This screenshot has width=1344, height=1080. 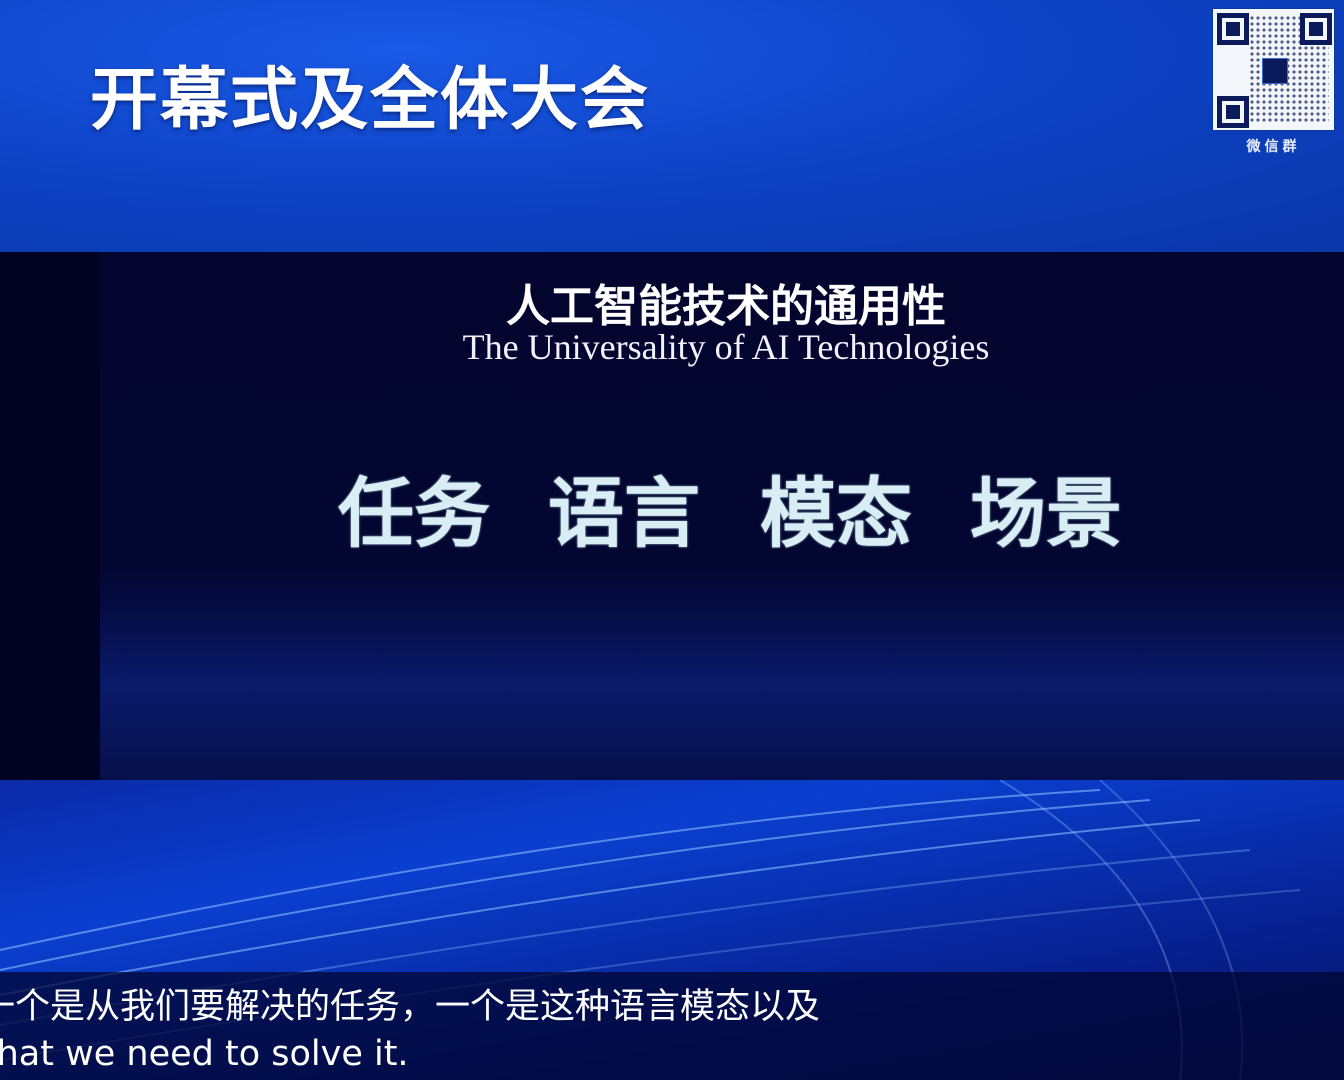 I want to click on keyword-scenario: 场景, so click(x=1046, y=513).